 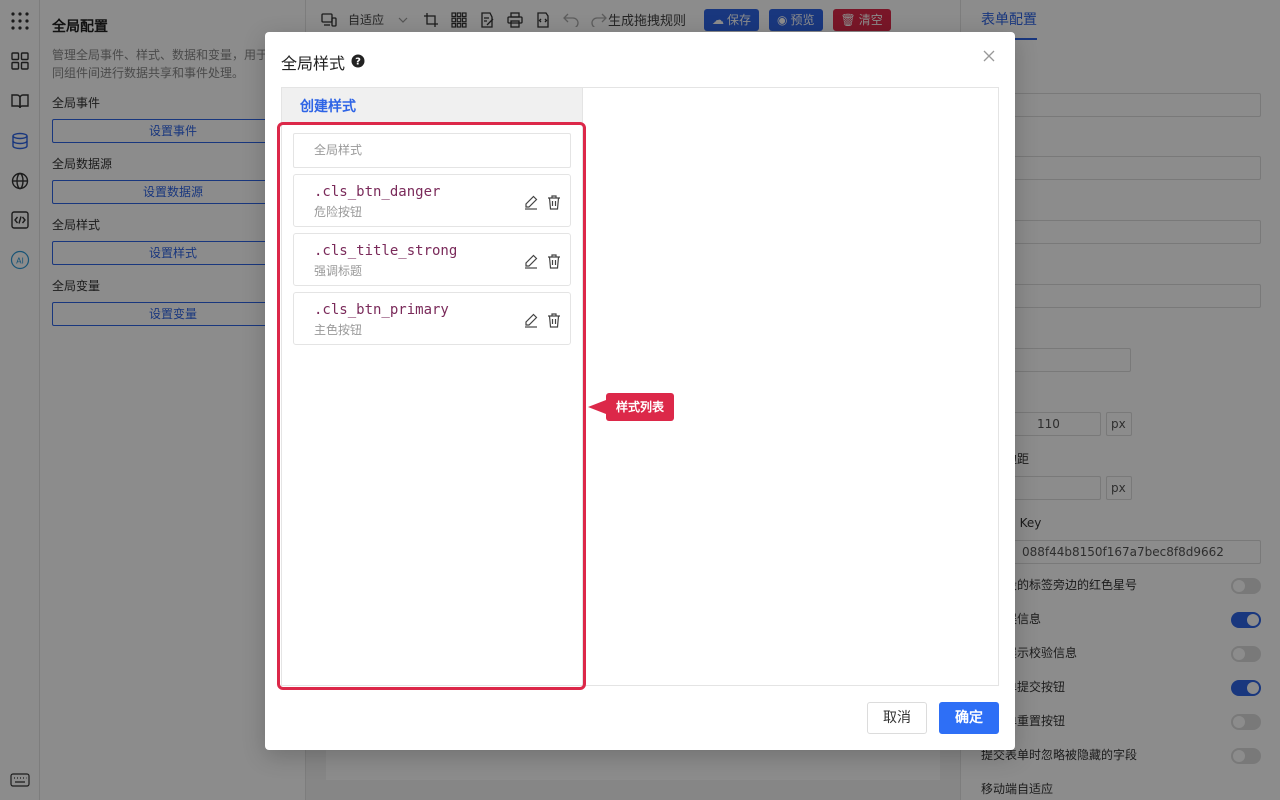 I want to click on dialog-title: 全局样式 ?, so click(x=323, y=62).